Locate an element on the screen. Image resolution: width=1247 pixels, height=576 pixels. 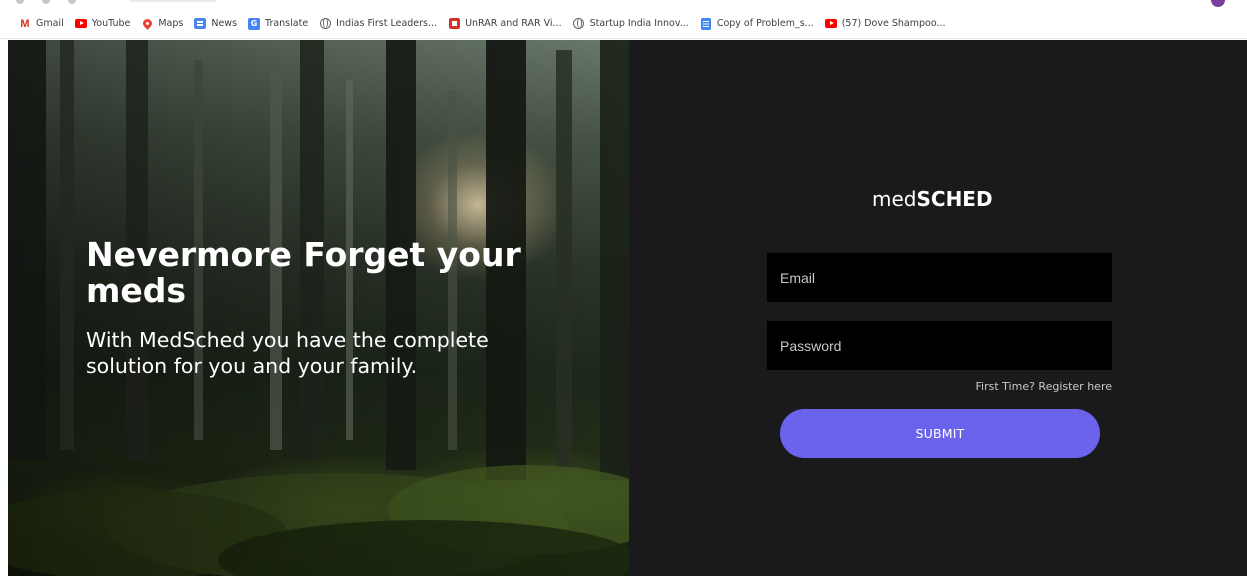
app-logo: medSCHED is located at coordinates (932, 199).